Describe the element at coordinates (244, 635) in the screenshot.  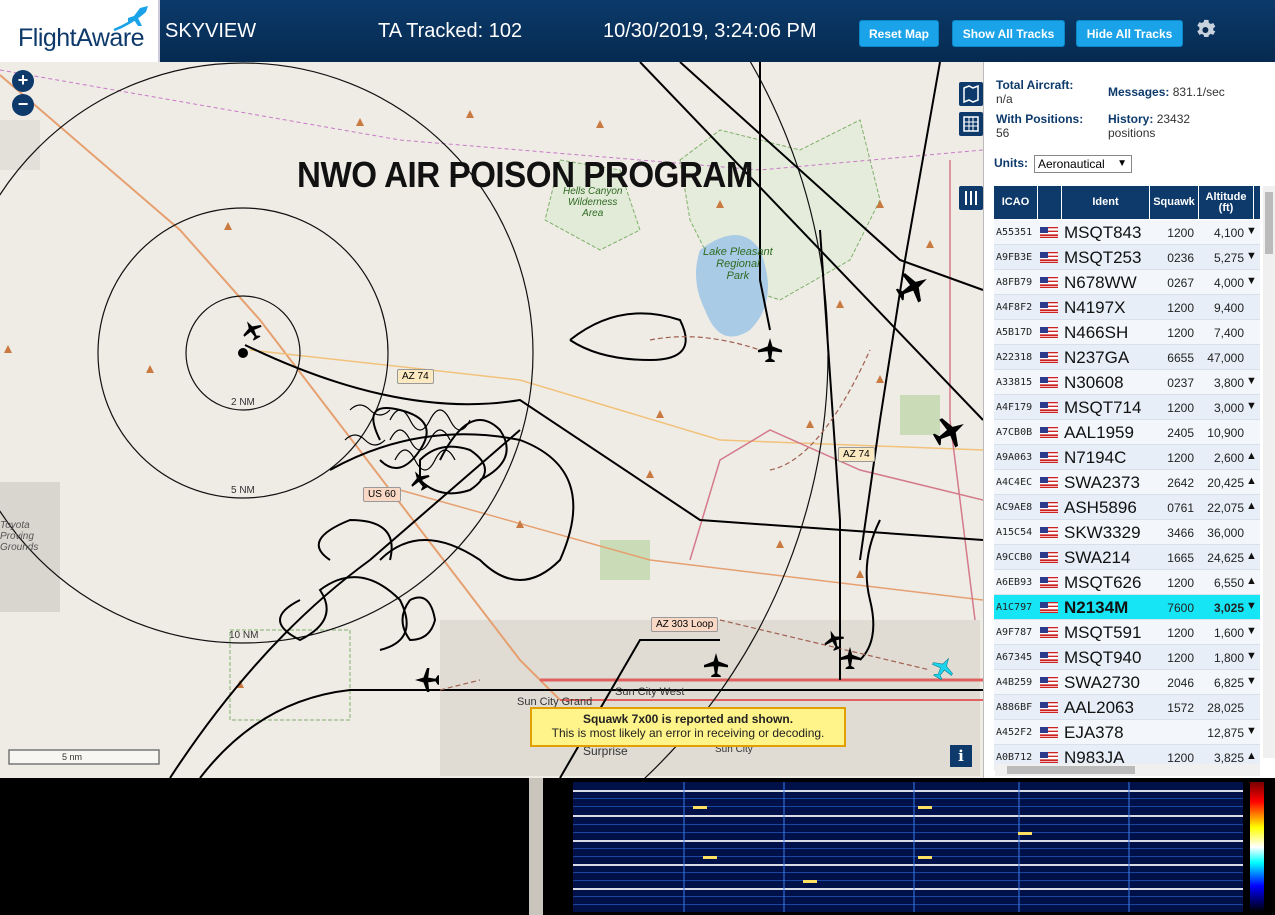
I see `range-label-10nm: 10 NM` at that location.